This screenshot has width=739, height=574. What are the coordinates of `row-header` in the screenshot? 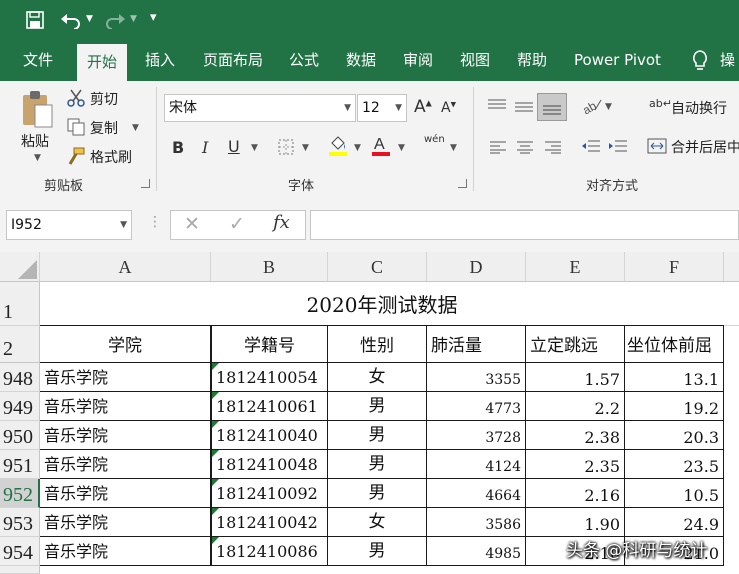 It's located at (20, 570).